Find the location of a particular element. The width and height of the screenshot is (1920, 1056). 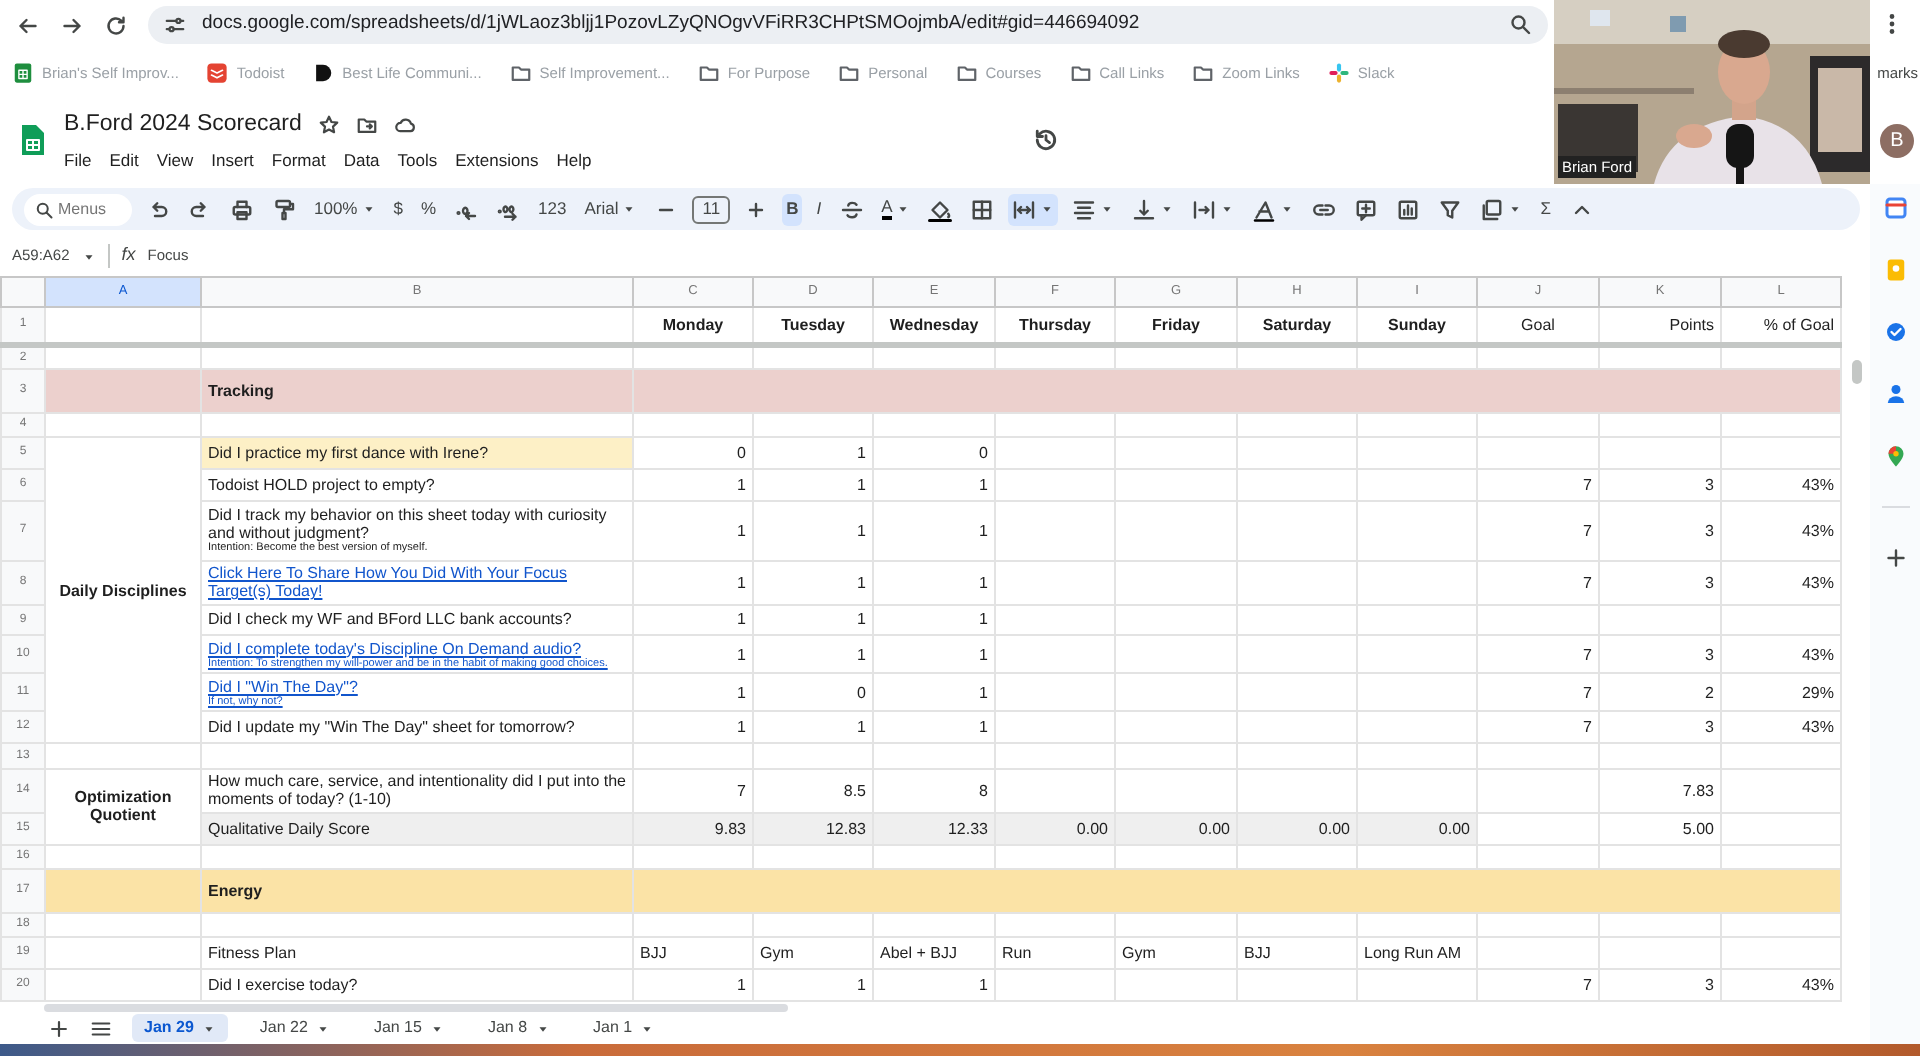

italic-button: I is located at coordinates (819, 209).